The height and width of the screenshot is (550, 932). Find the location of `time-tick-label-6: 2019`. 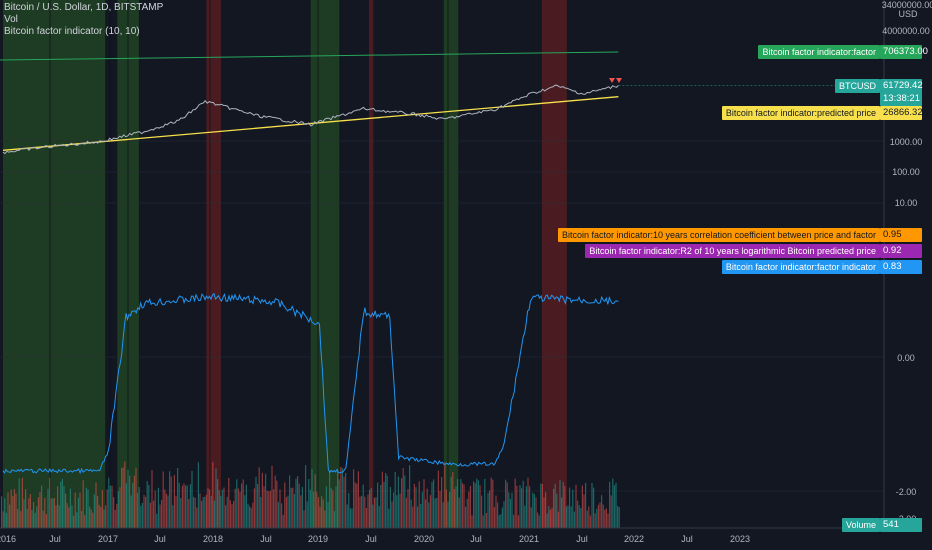

time-tick-label-6: 2019 is located at coordinates (318, 539).